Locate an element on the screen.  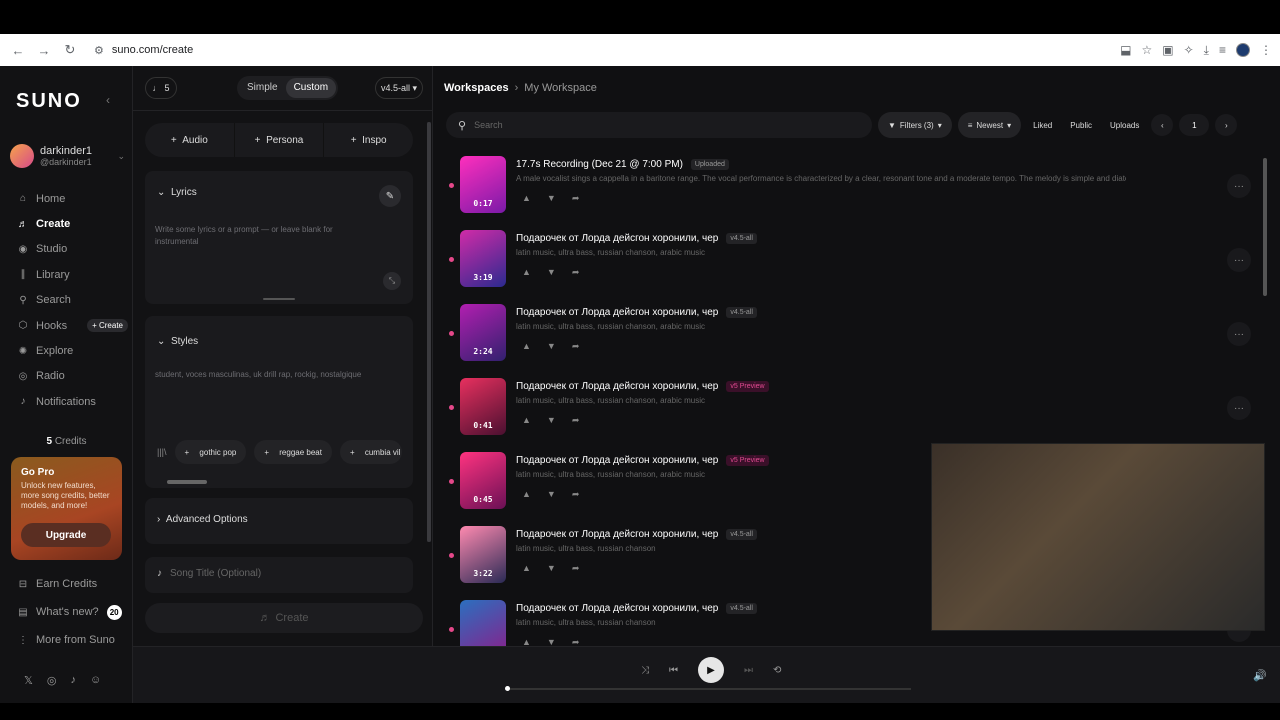
add-audio-button: + Audio is located at coordinates (190, 140).